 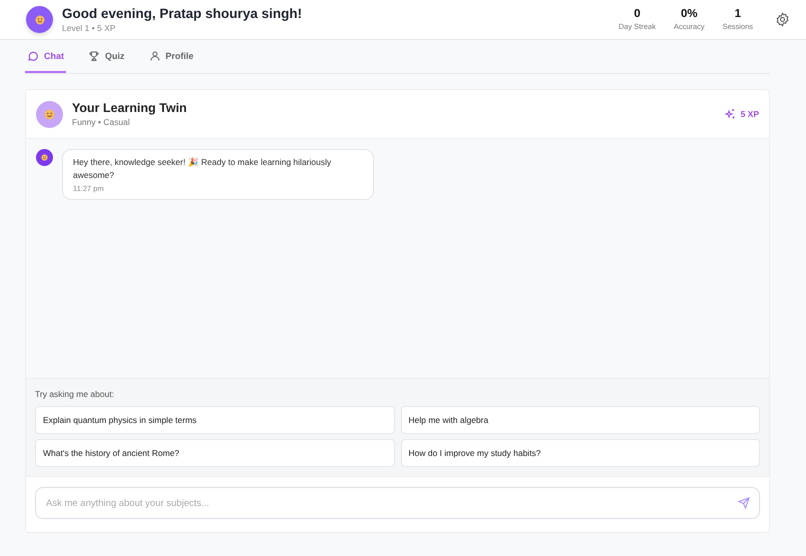 What do you see at coordinates (45, 56) in the screenshot?
I see `tab: Chat` at bounding box center [45, 56].